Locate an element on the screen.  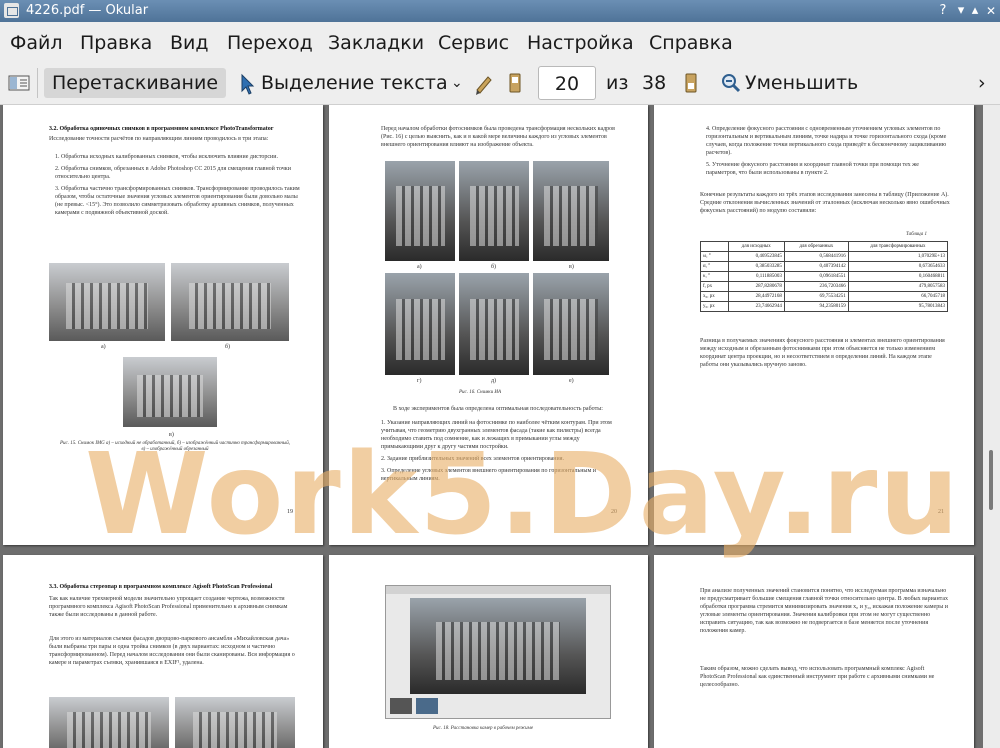
table-row: x₀, px 28,44972168 69,75534251 66,7045718 is located at coordinates (824, 296).